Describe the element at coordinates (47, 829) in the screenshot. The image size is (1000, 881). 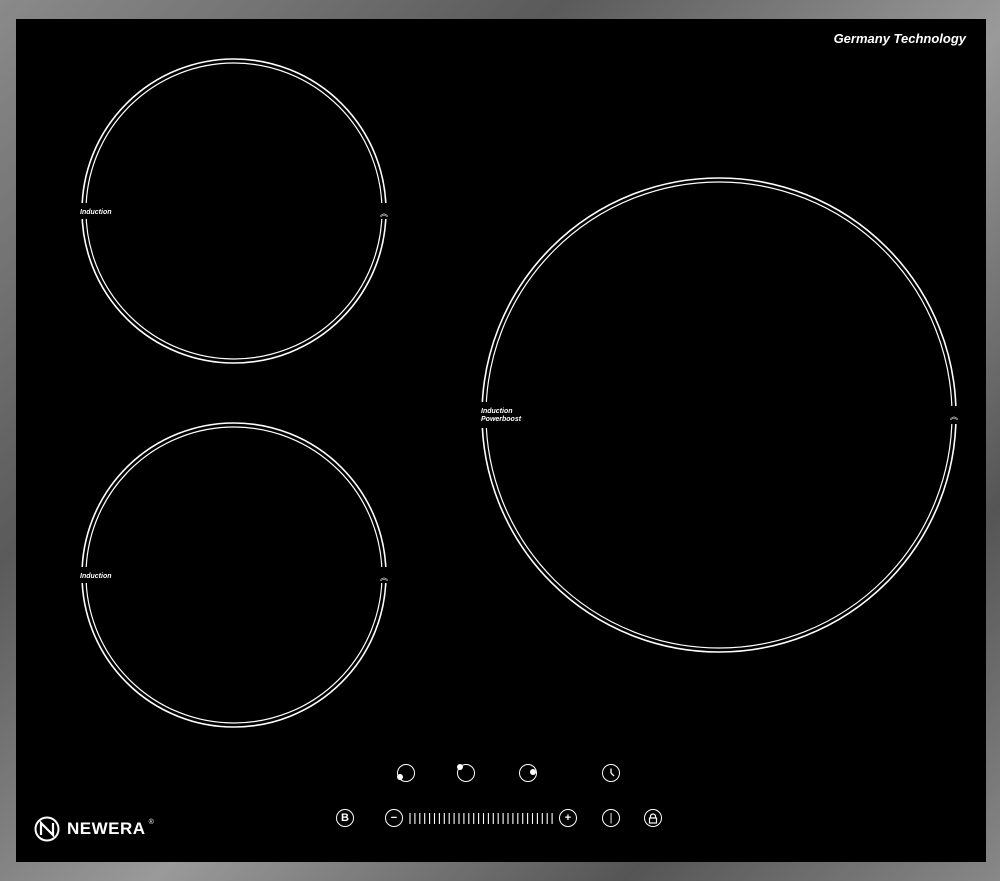
I see `newera-logo-icon` at that location.